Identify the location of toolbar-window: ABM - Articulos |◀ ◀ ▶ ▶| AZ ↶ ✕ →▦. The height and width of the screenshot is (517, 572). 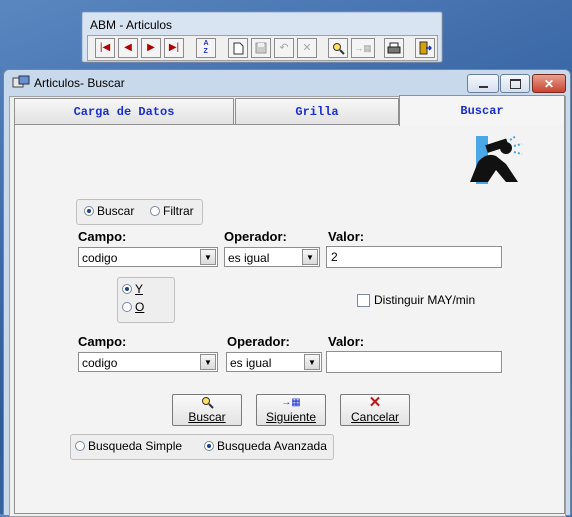
(262, 37).